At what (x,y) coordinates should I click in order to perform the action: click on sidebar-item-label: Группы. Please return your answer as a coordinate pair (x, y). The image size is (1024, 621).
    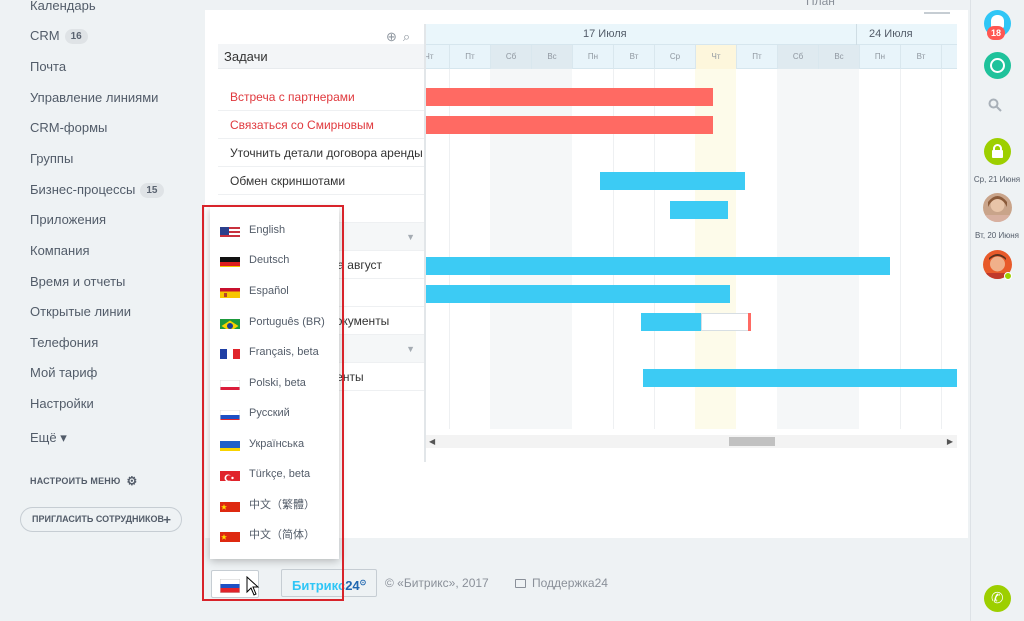
    Looking at the image, I should click on (52, 158).